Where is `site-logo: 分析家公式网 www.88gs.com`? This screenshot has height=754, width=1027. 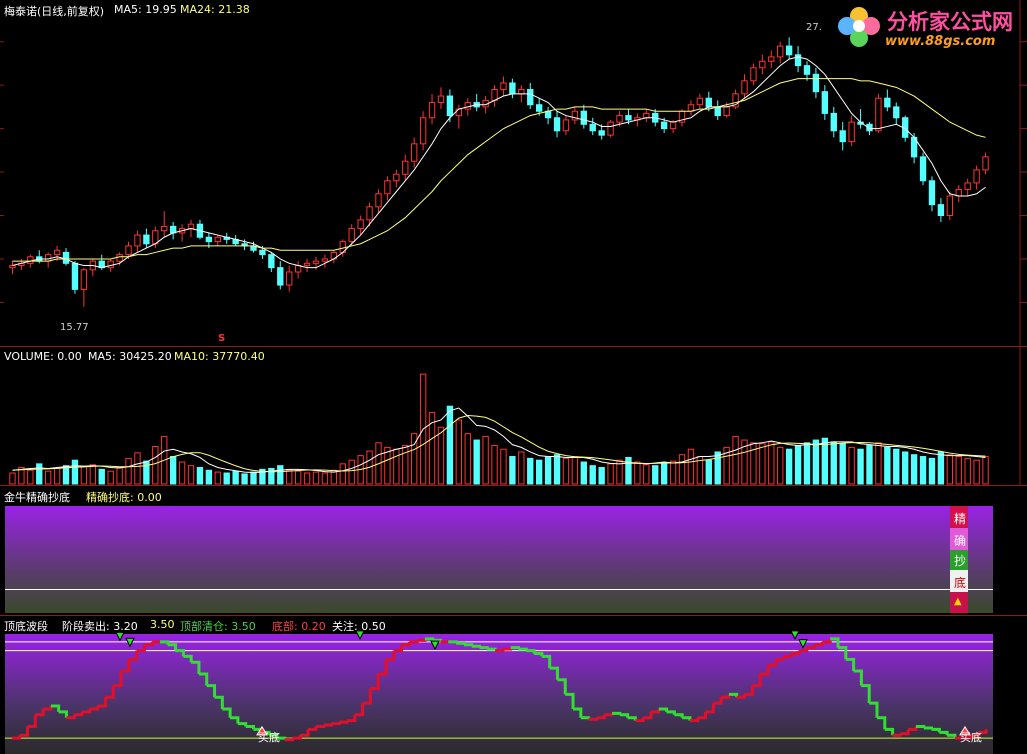 site-logo: 分析家公式网 www.88gs.com is located at coordinates (927, 27).